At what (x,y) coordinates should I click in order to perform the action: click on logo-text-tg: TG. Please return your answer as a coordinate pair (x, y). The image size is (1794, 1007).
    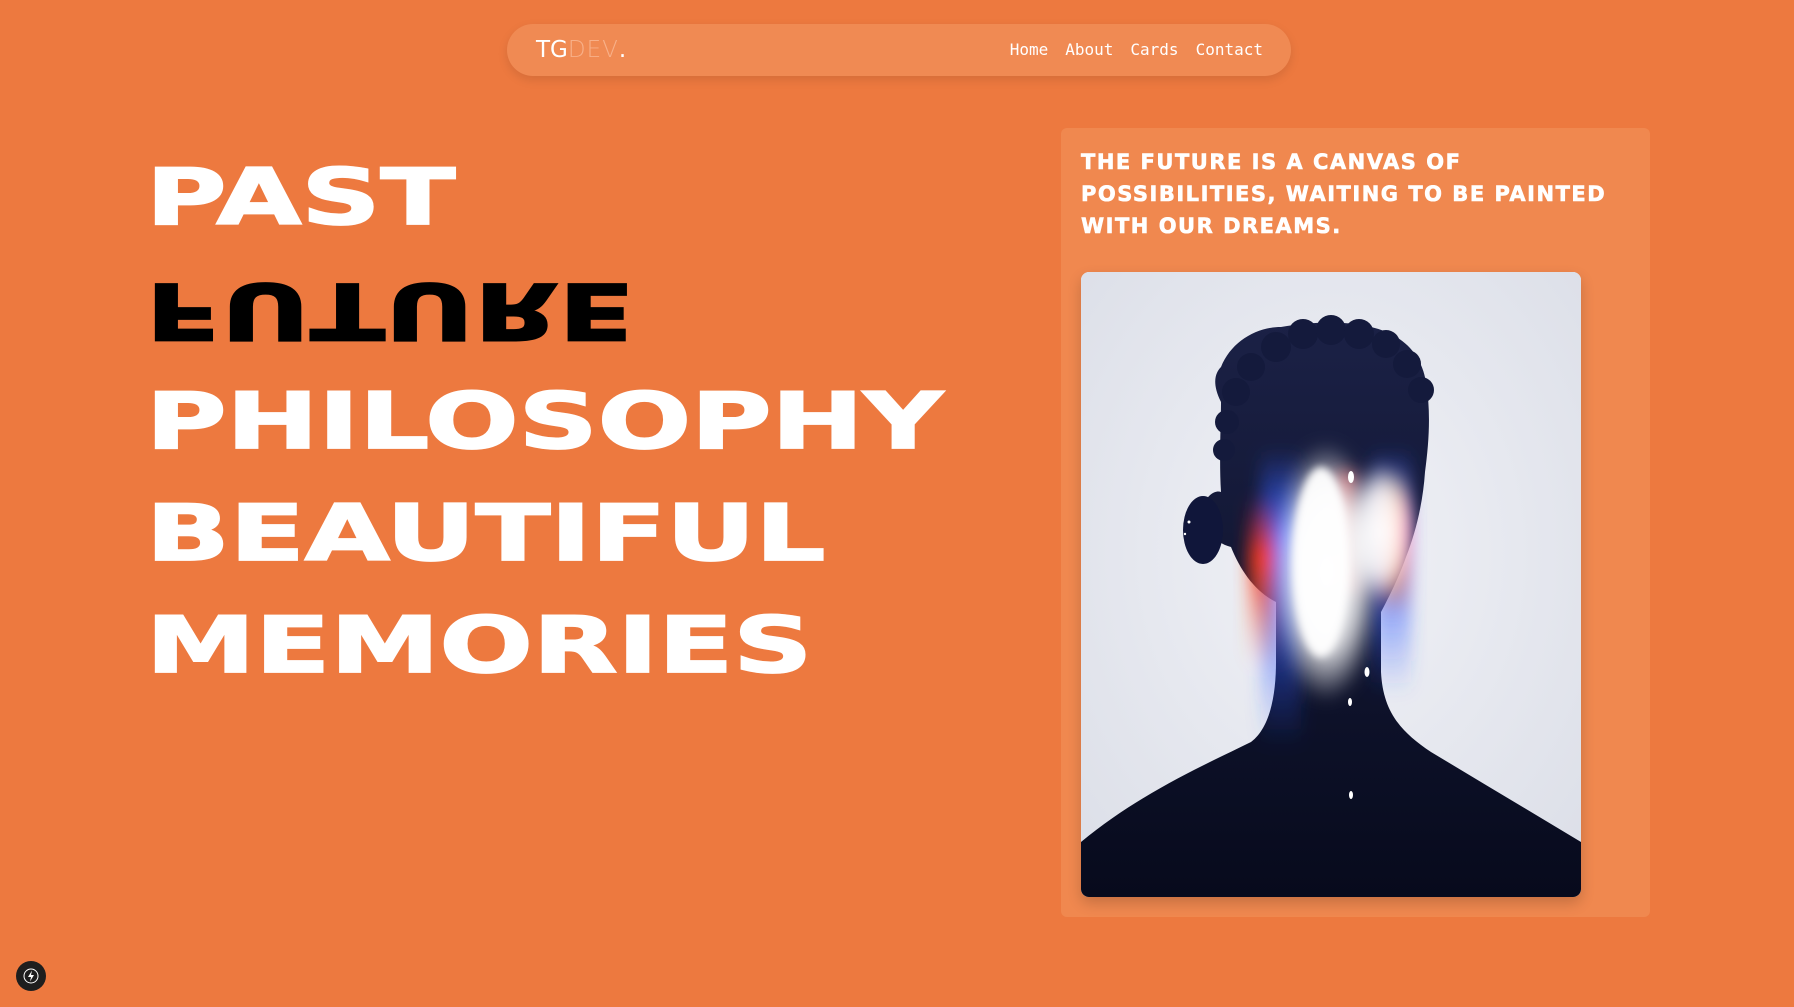
    Looking at the image, I should click on (552, 50).